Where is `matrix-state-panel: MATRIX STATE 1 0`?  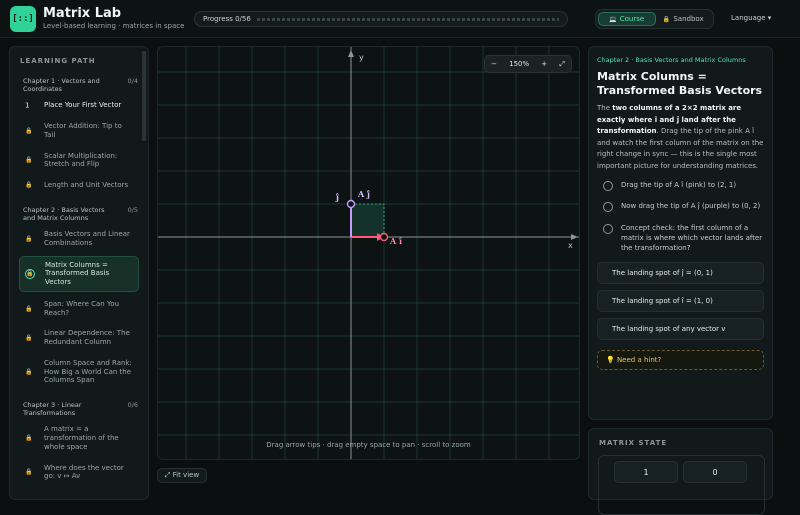
matrix-state-panel: MATRIX STATE 1 0 is located at coordinates (680, 471).